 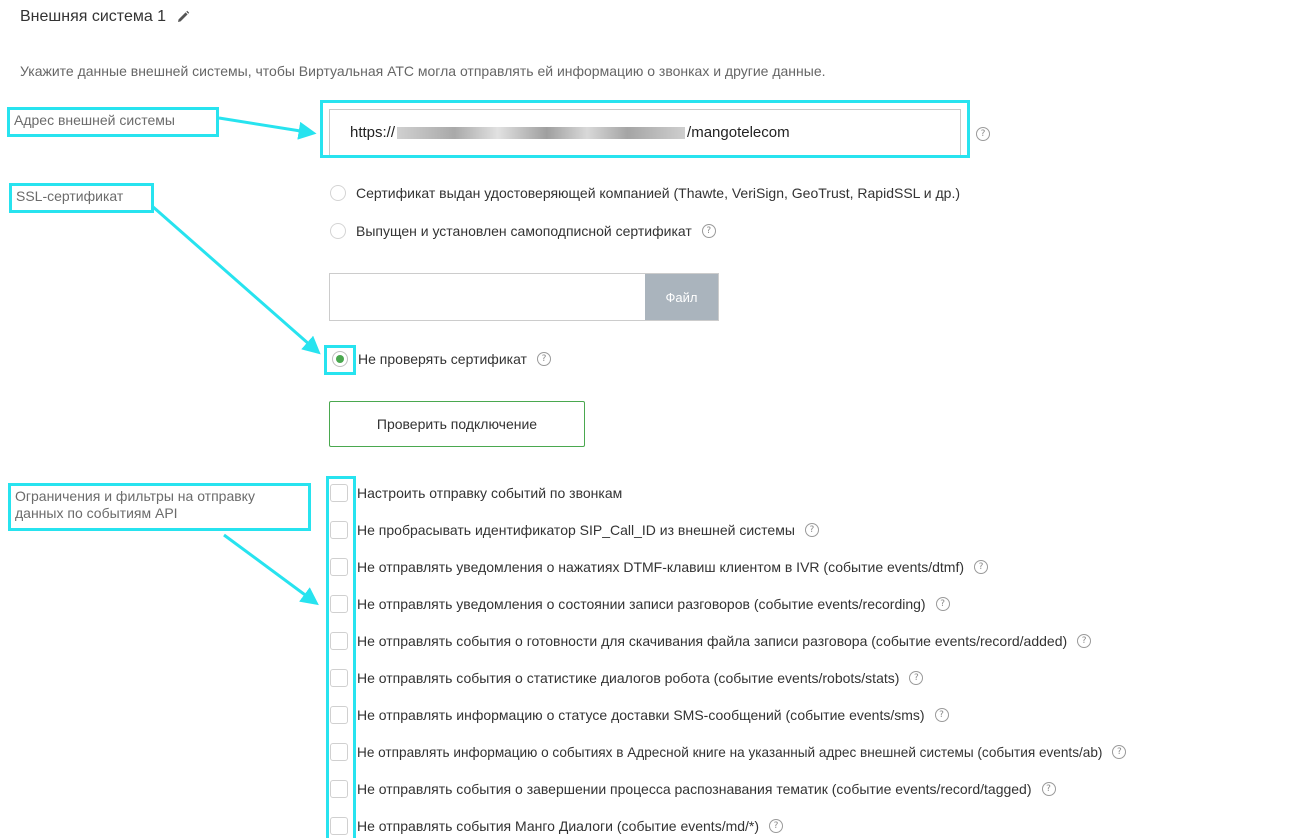 I want to click on ssl-option-no-check: Не проверять сертификат ?, so click(x=441, y=359).